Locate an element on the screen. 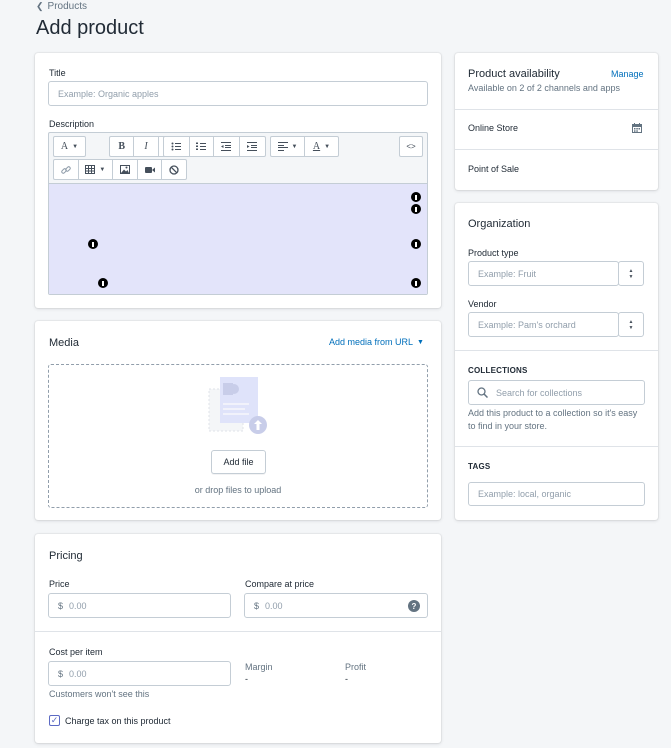  price-input: $ 0.00 is located at coordinates (139, 605).